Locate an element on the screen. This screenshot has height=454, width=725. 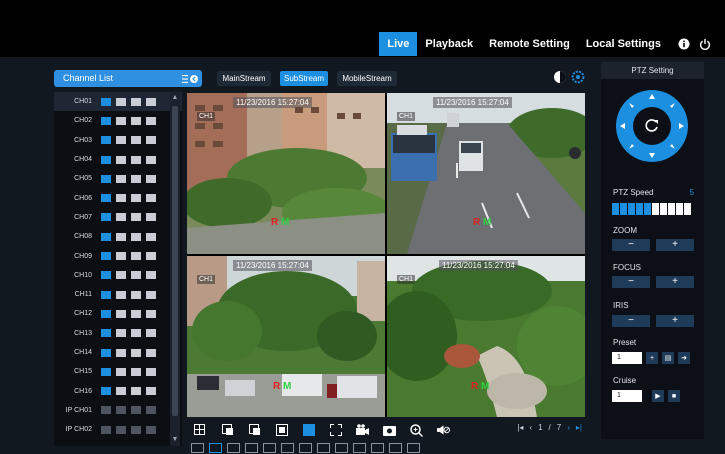
last-page-icon: ▸| is located at coordinates (579, 427).